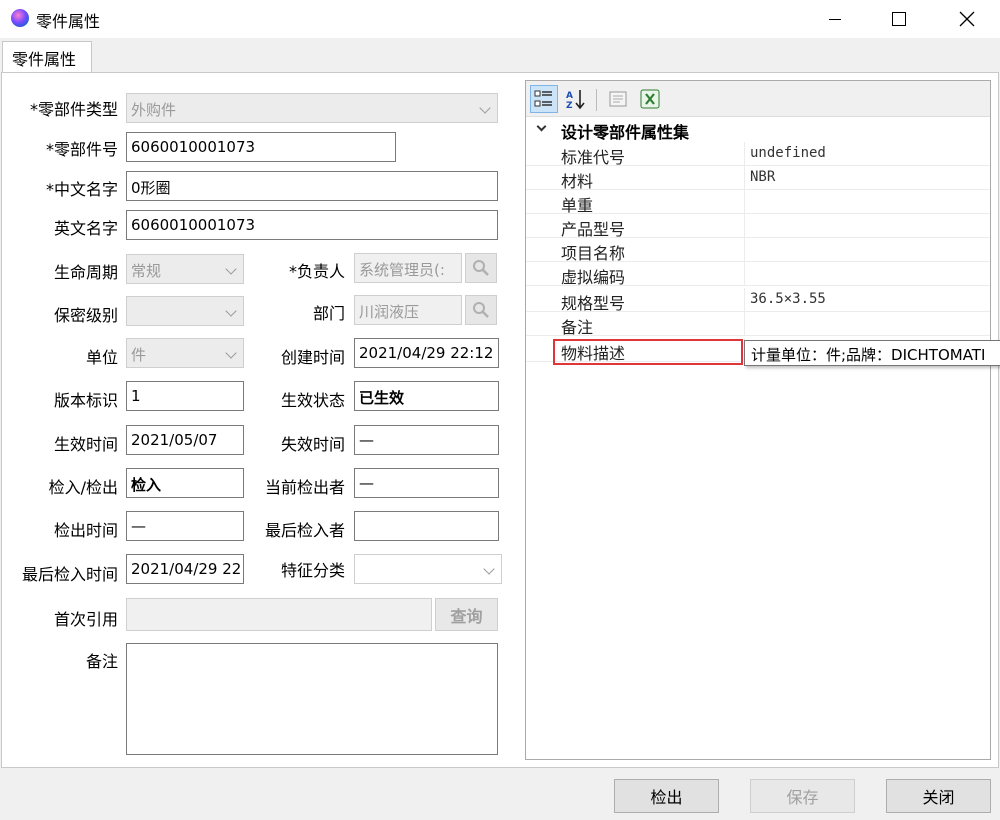  I want to click on part-type-select: 外购件, so click(312, 108).